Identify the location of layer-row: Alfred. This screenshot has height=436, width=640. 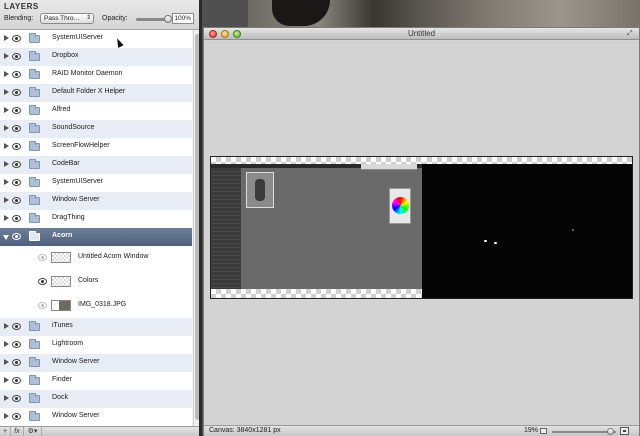
(96, 111).